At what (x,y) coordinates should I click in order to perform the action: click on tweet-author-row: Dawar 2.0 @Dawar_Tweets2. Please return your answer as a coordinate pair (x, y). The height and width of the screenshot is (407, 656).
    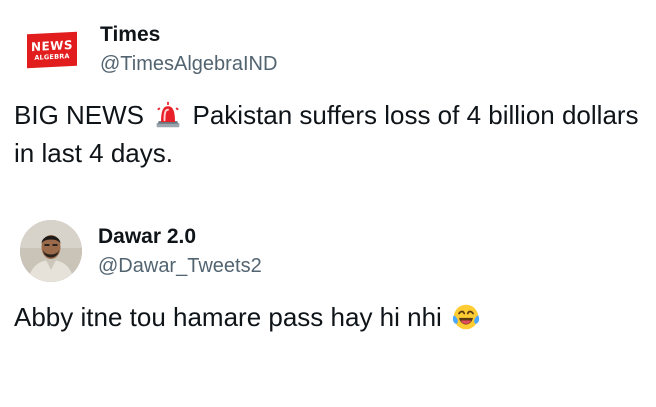
    Looking at the image, I should click on (141, 251).